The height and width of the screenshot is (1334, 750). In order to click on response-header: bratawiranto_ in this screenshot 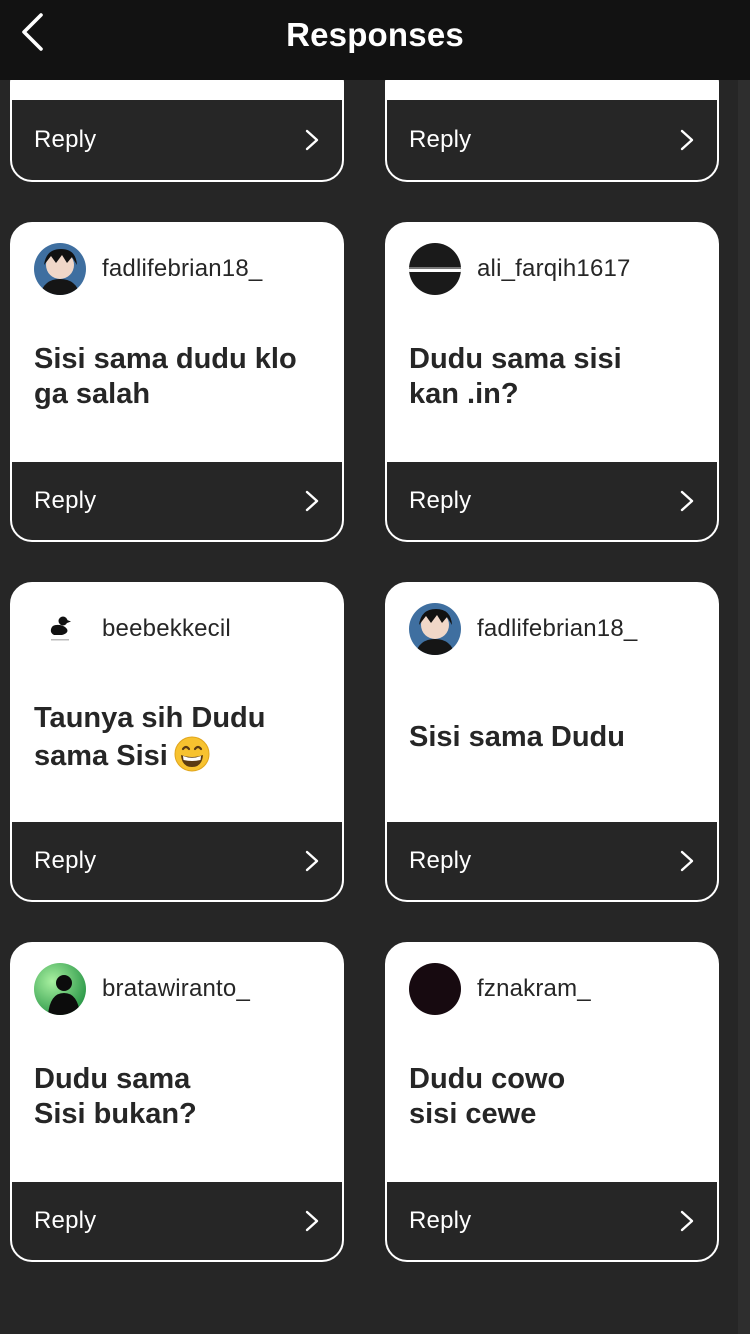, I will do `click(142, 989)`.